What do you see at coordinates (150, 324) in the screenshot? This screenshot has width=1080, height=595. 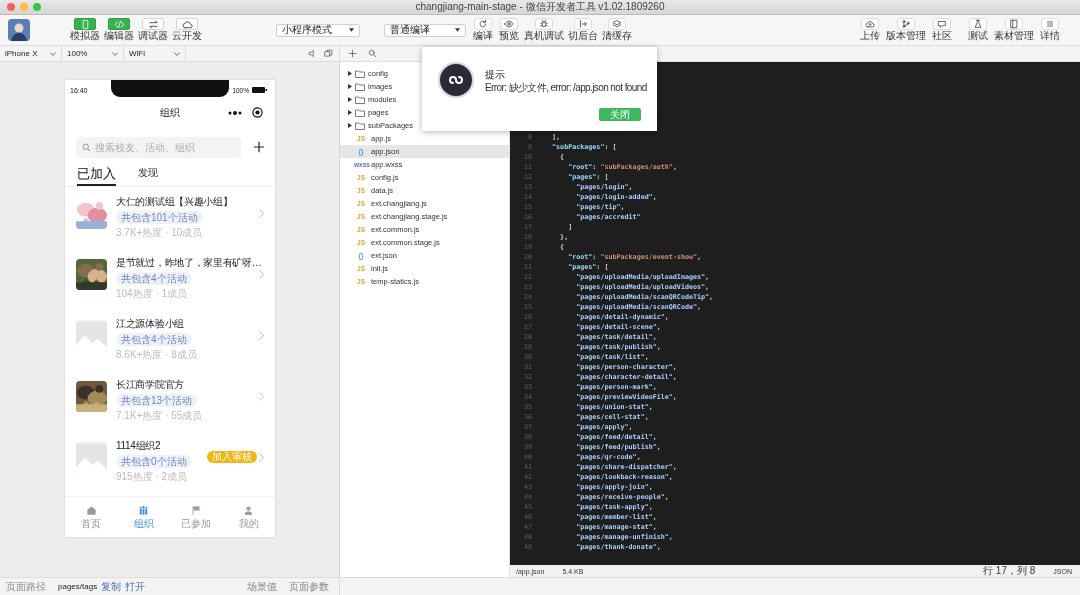 I see `group-title: 江之源体验小组` at bounding box center [150, 324].